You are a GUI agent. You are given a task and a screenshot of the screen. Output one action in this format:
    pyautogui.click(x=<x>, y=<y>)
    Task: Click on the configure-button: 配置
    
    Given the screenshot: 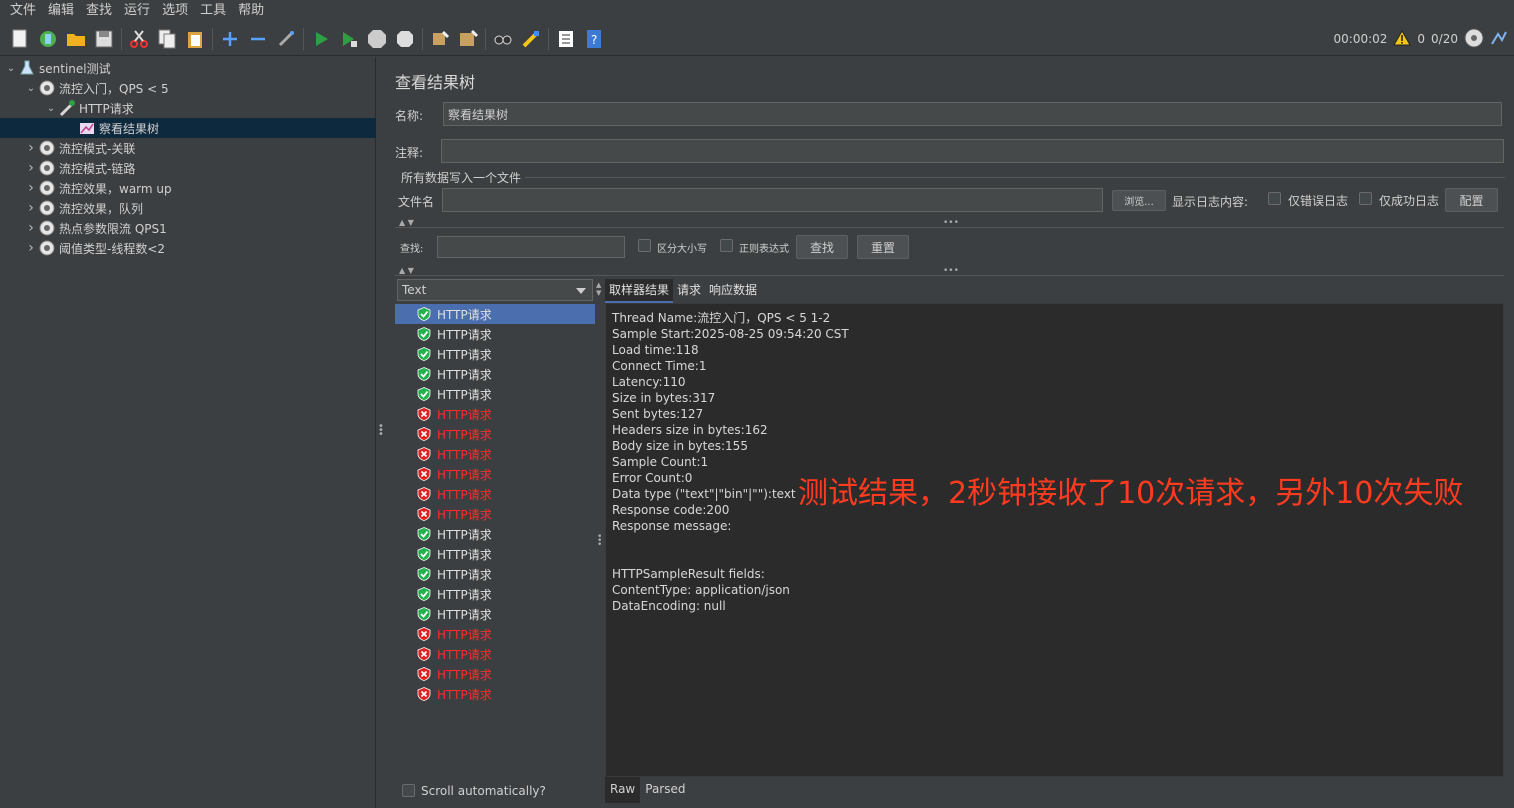 What is the action you would take?
    pyautogui.click(x=1471, y=200)
    